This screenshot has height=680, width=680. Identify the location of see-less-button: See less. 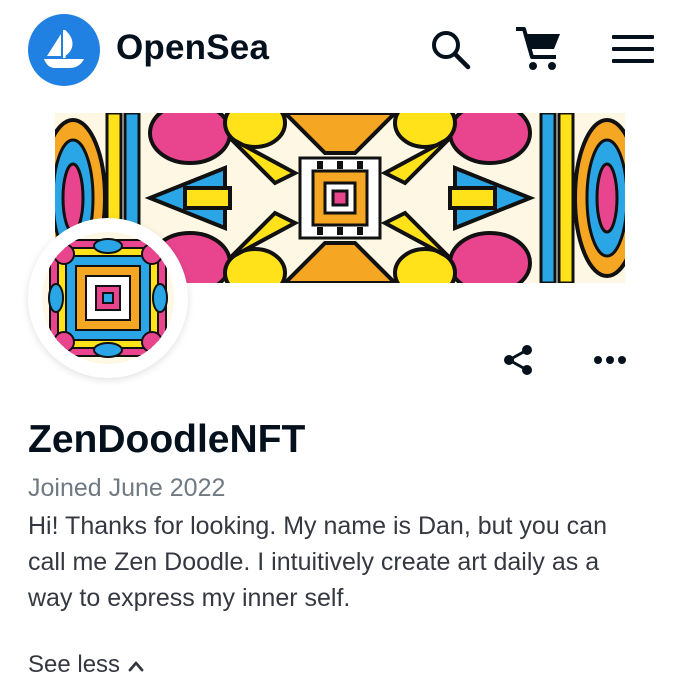
(86, 665).